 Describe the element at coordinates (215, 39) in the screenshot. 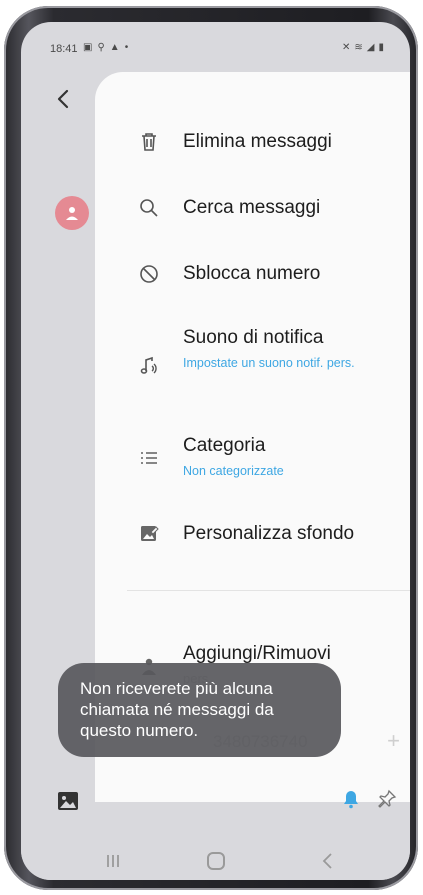

I see `status-bar: 18:41 ▣ ⚲ ▲ • ✕ ≋ ◢ ▮` at that location.